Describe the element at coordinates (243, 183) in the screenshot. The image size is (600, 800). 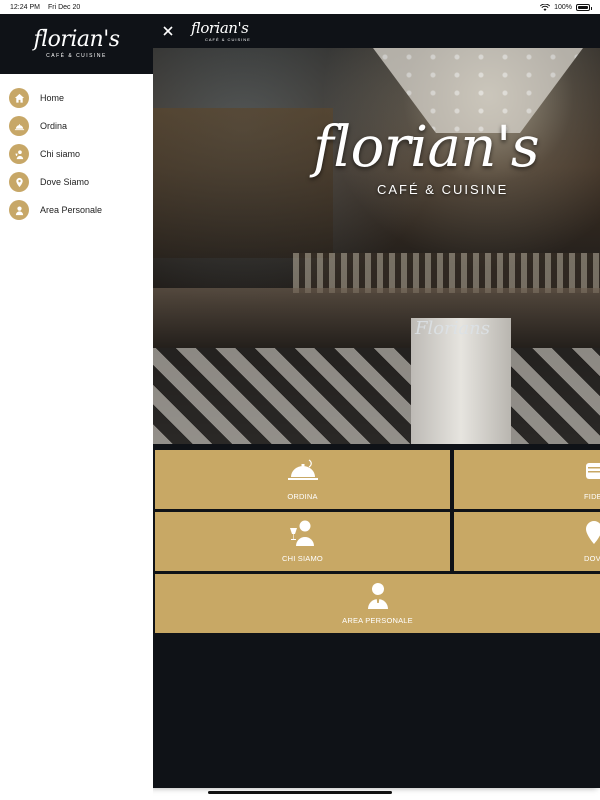
I see `hero-wall` at that location.